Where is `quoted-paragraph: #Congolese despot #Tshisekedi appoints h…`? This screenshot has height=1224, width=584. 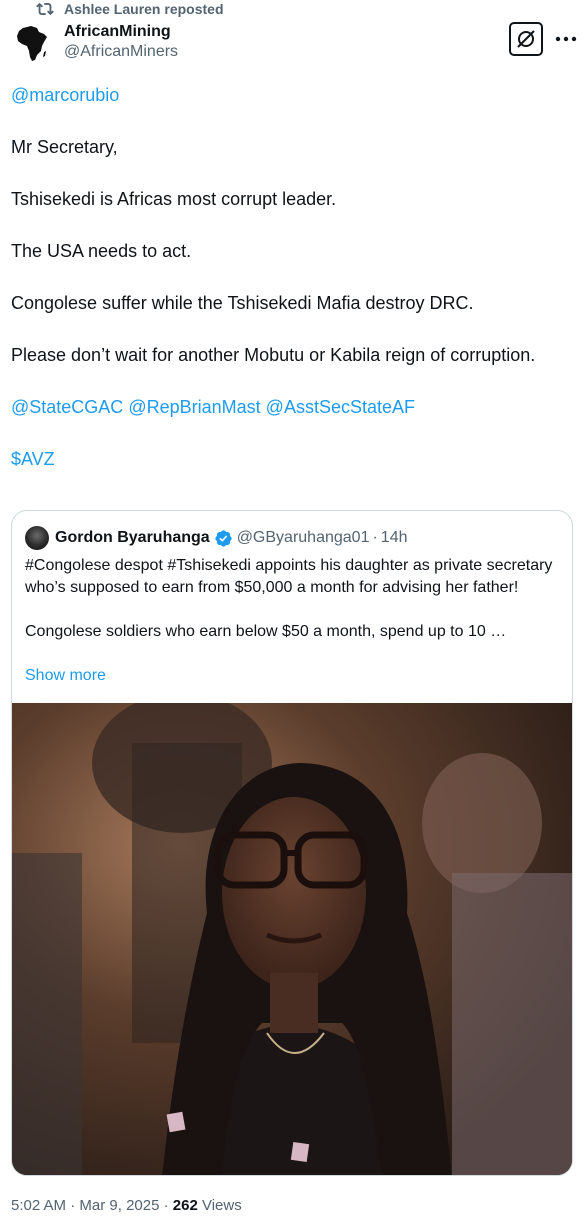 quoted-paragraph: #Congolese despot #Tshisekedi appoints h… is located at coordinates (289, 576).